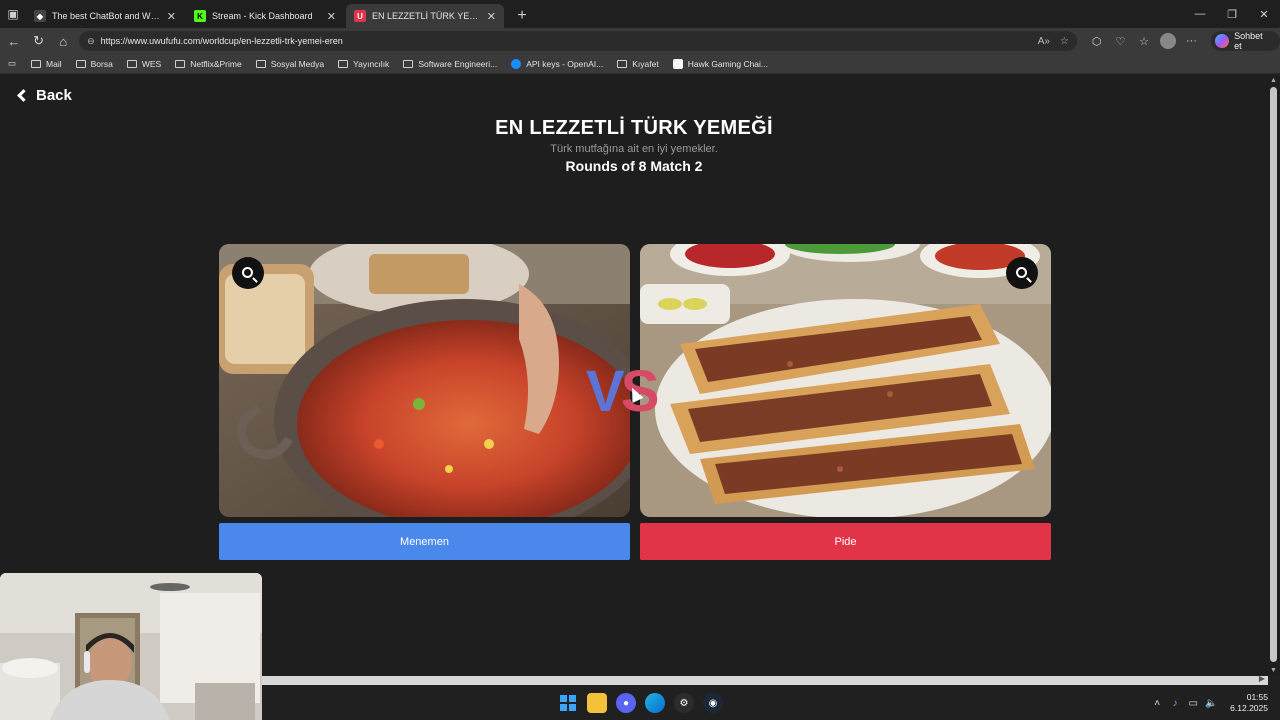 The height and width of the screenshot is (720, 1280). What do you see at coordinates (371, 63) in the screenshot?
I see `bookmark-label: Yayıncılık` at bounding box center [371, 63].